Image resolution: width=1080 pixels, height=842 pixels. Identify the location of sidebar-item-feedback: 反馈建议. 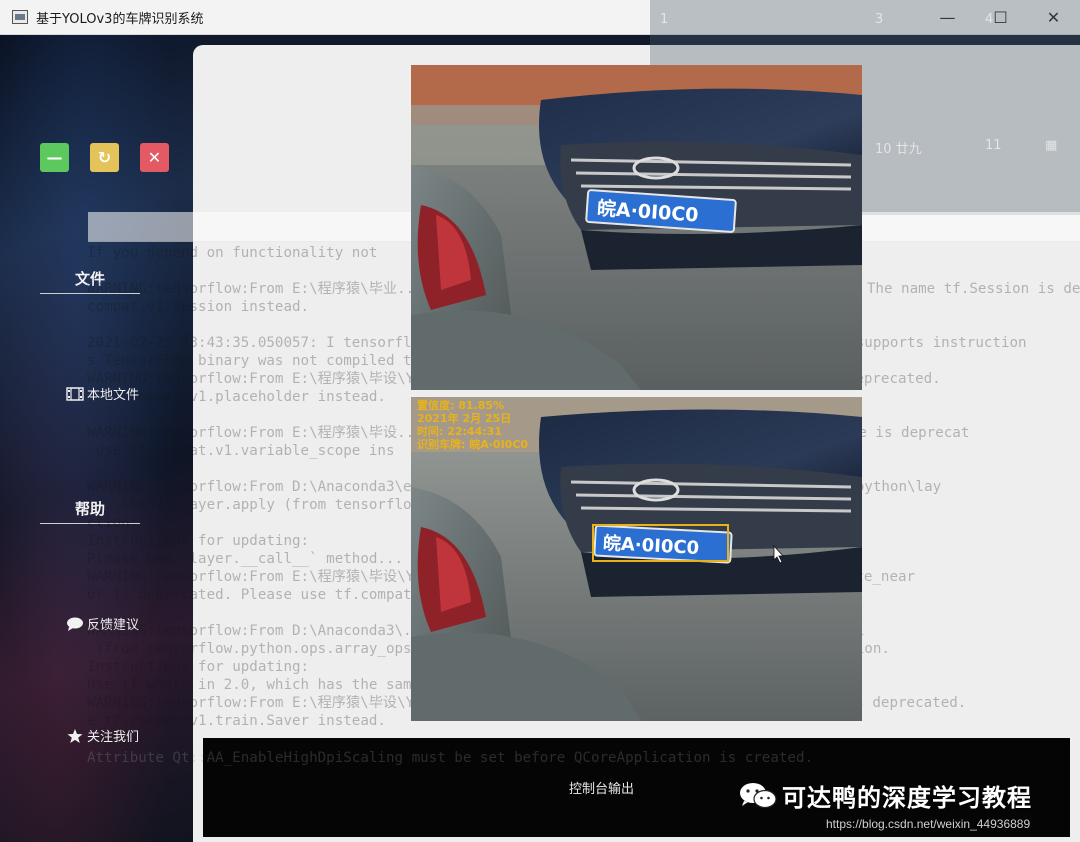
(102, 623).